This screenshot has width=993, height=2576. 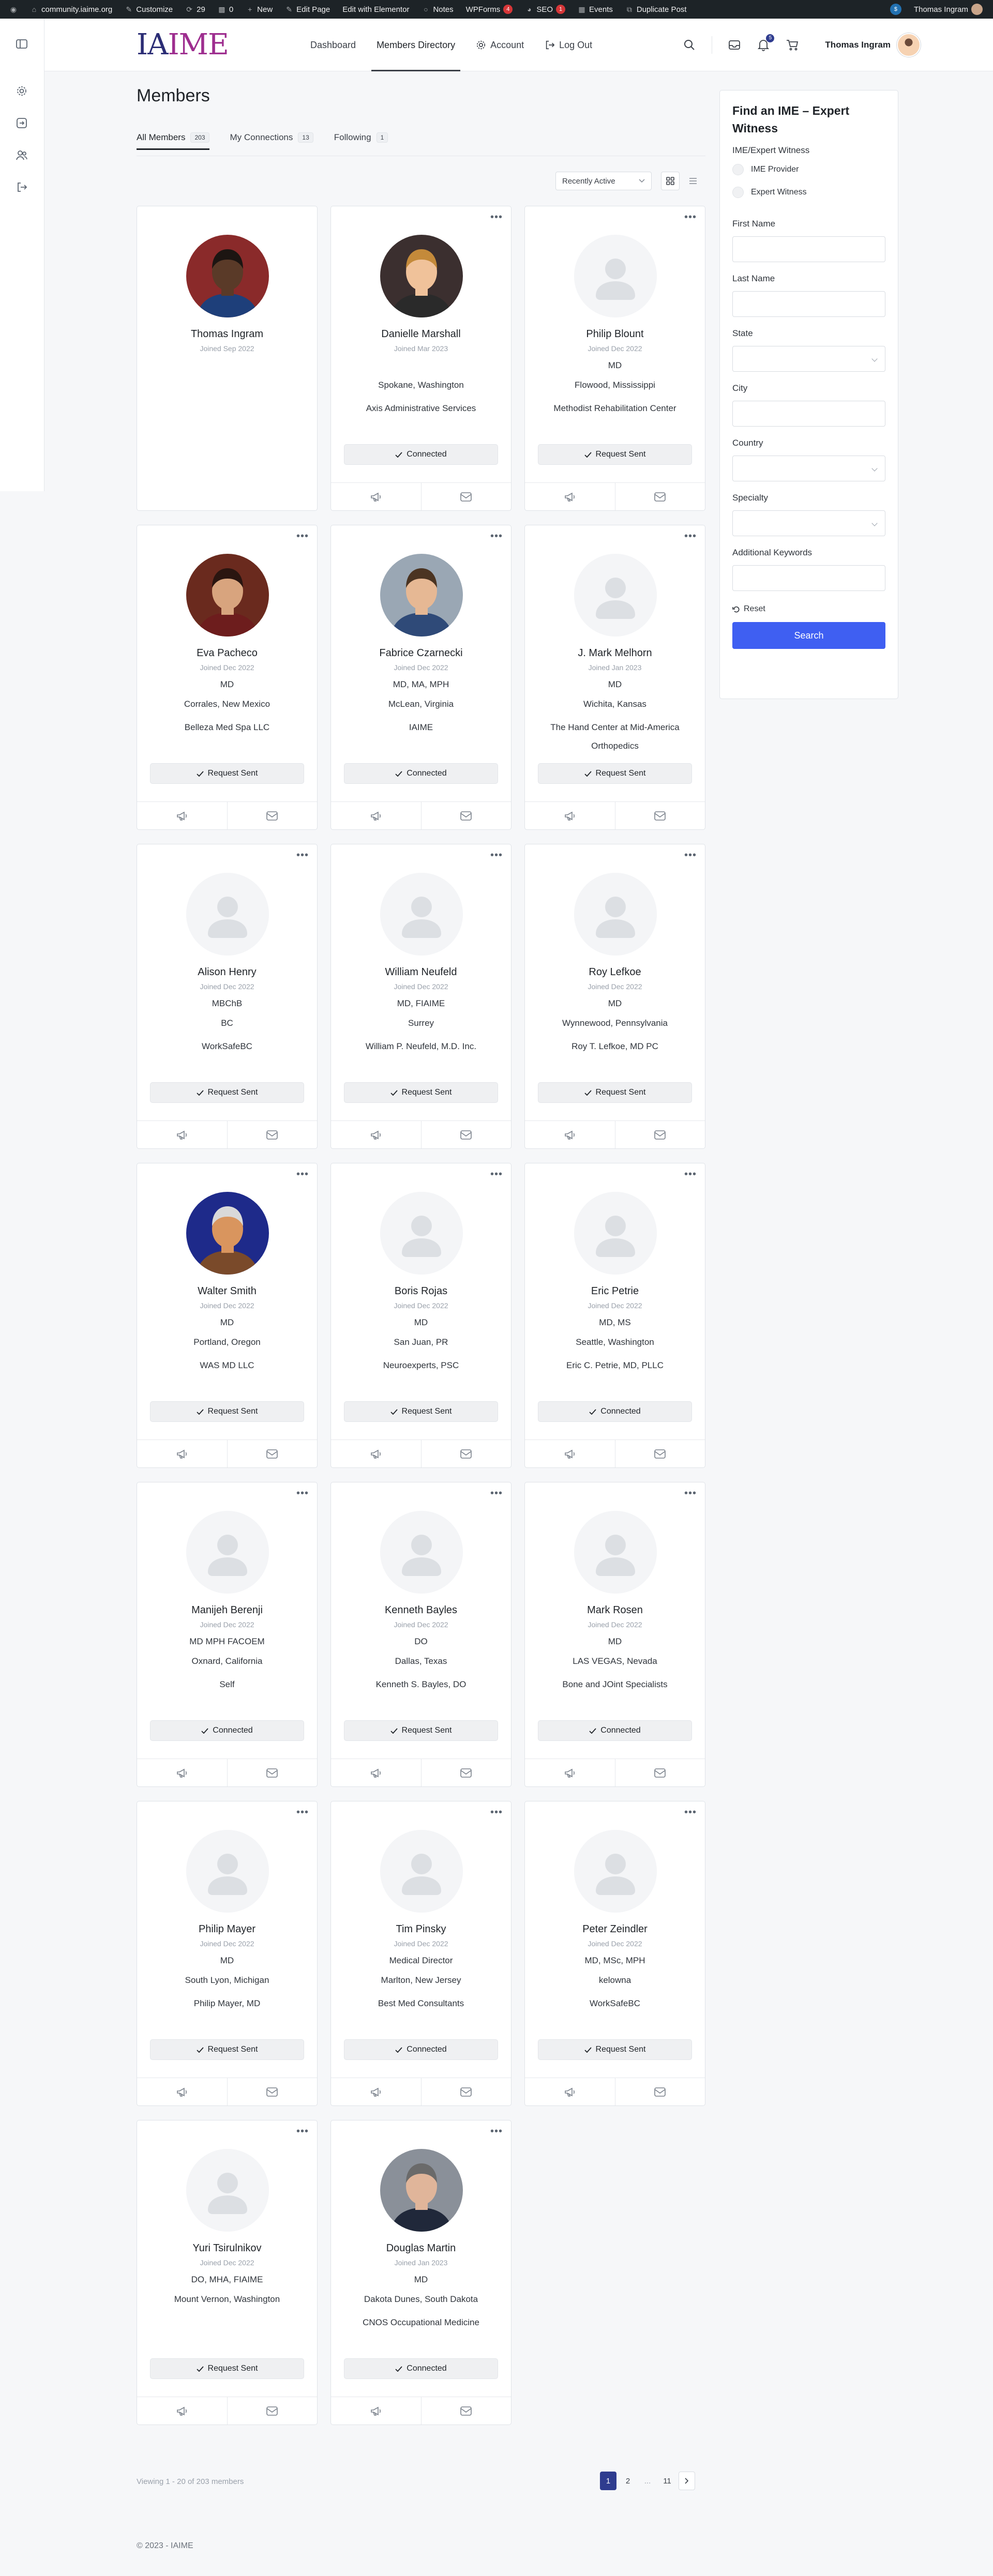 What do you see at coordinates (809, 635) in the screenshot?
I see `search-button: Search` at bounding box center [809, 635].